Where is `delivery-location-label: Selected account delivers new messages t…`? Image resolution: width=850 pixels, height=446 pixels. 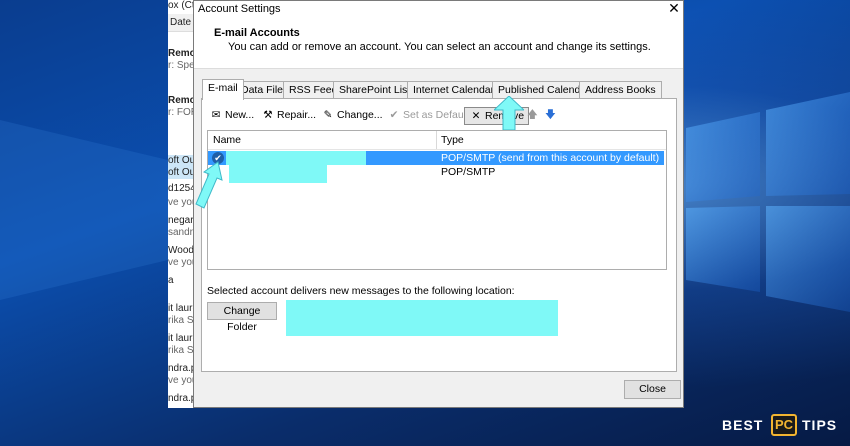
delivery-location-label: Selected account delivers new messages t… is located at coordinates (361, 291).